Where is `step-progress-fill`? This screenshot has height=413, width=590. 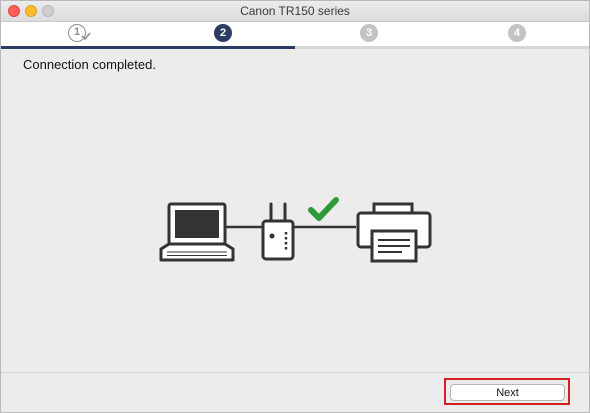 step-progress-fill is located at coordinates (148, 47).